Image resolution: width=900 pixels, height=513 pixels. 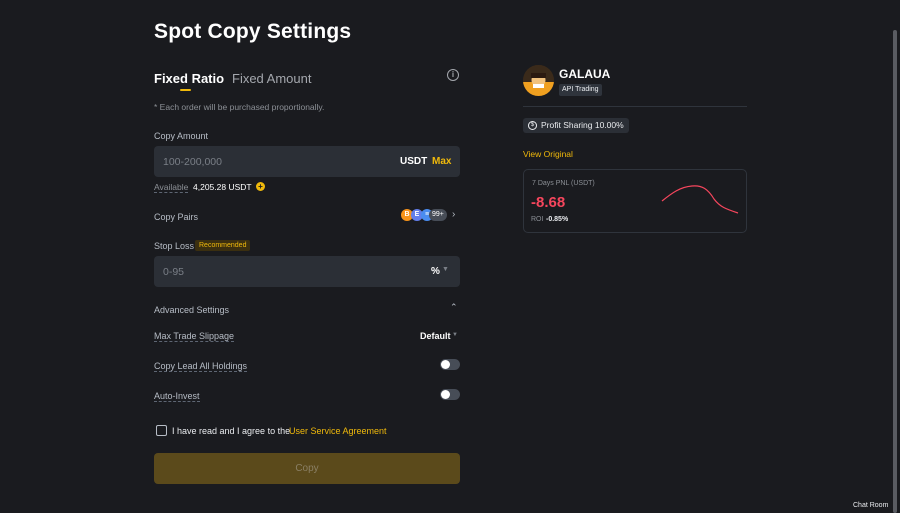 What do you see at coordinates (453, 214) in the screenshot?
I see `chevron-right-icon: ›` at bounding box center [453, 214].